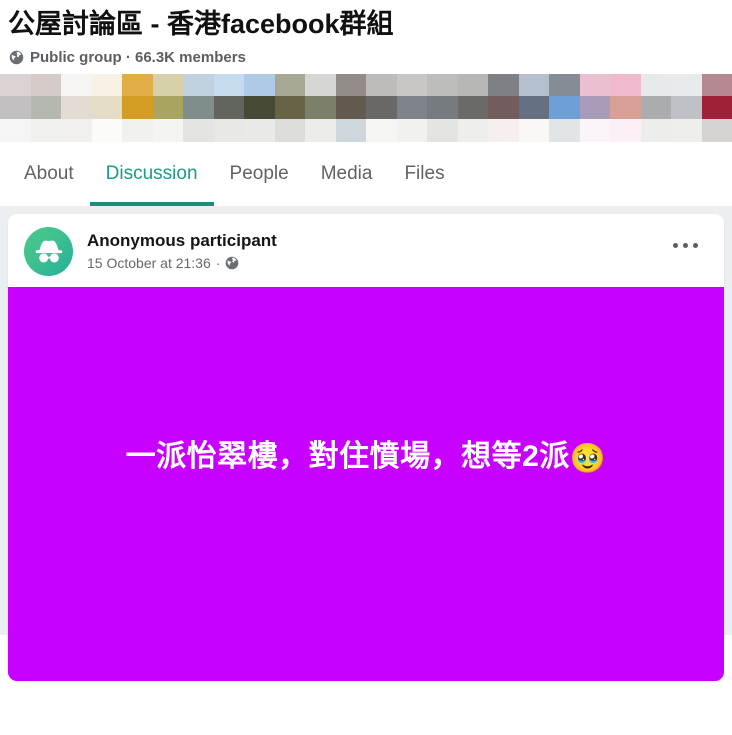 This screenshot has width=732, height=735. What do you see at coordinates (149, 263) in the screenshot?
I see `post-timestamp: 15 October at 21:36` at bounding box center [149, 263].